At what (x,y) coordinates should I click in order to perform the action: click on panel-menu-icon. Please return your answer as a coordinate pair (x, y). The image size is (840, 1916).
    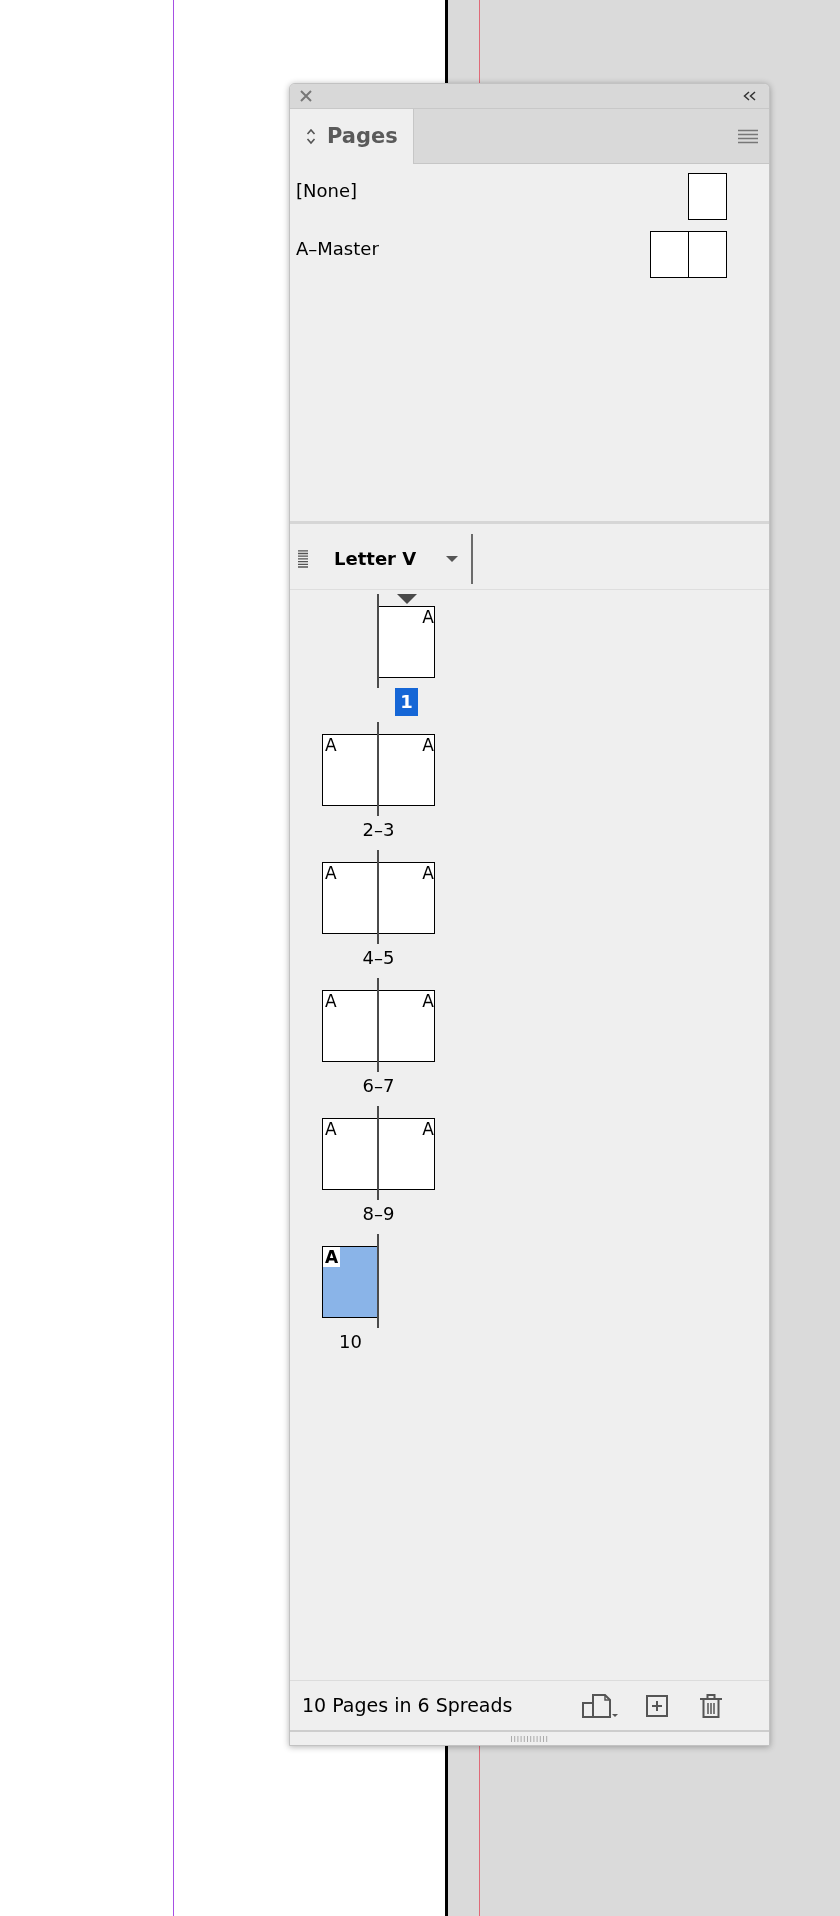
    Looking at the image, I should click on (748, 136).